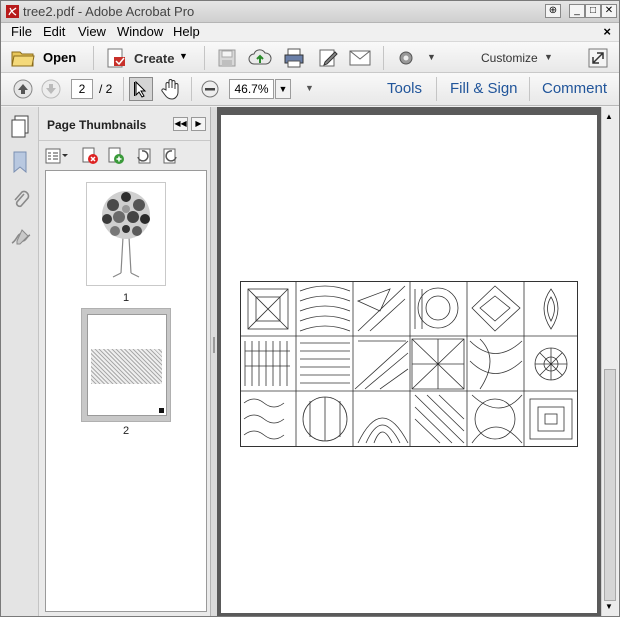 The height and width of the screenshot is (617, 620). I want to click on print-icon, so click(294, 58).